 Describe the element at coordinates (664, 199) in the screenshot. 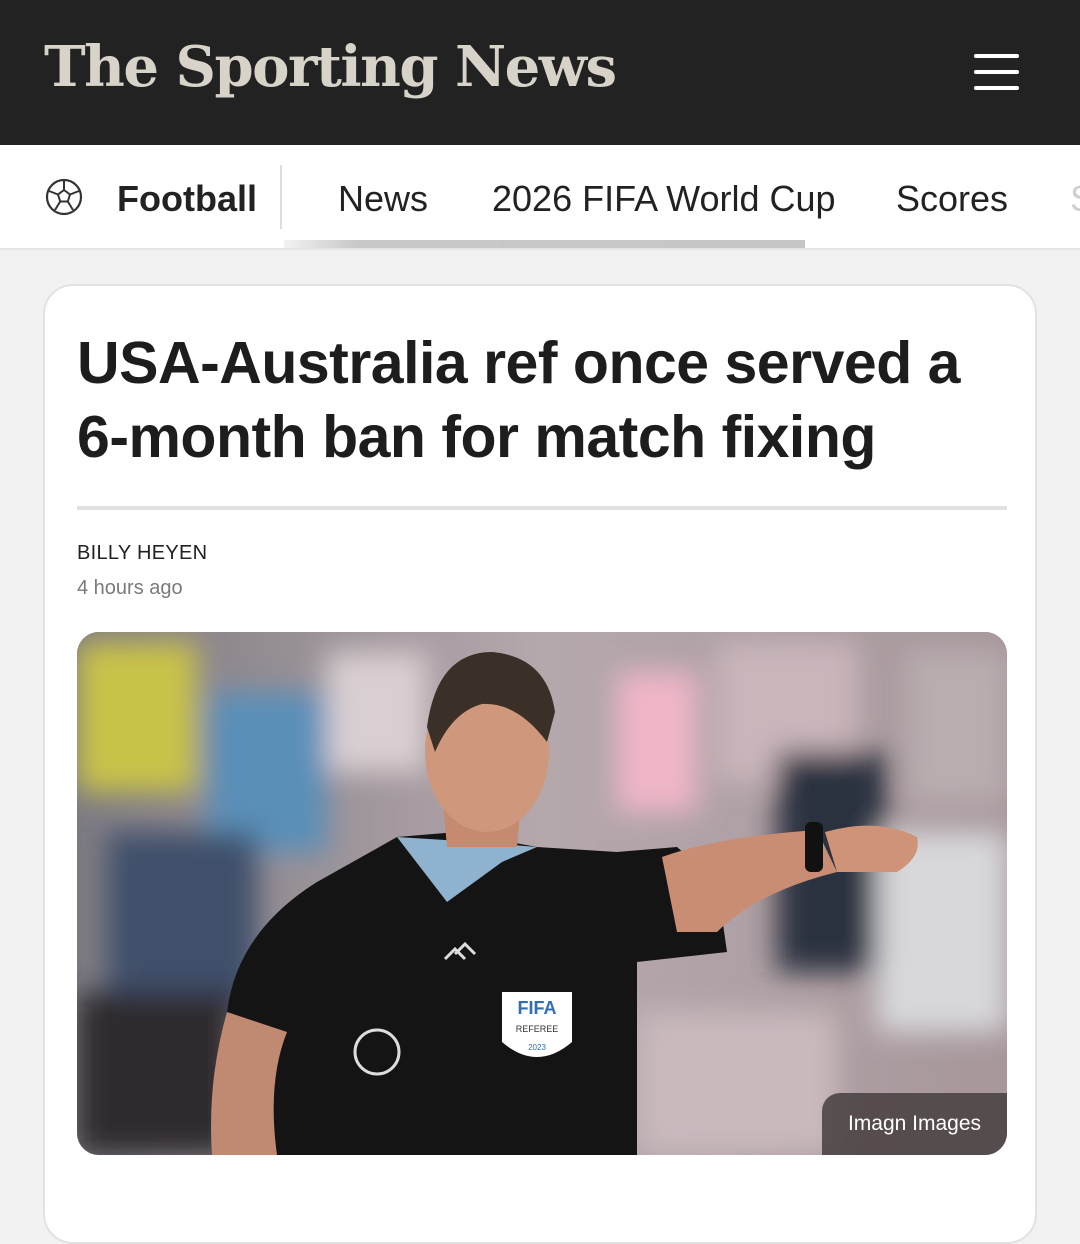

I see `nav-link-world-cup: 2026 FIFA World Cup` at that location.